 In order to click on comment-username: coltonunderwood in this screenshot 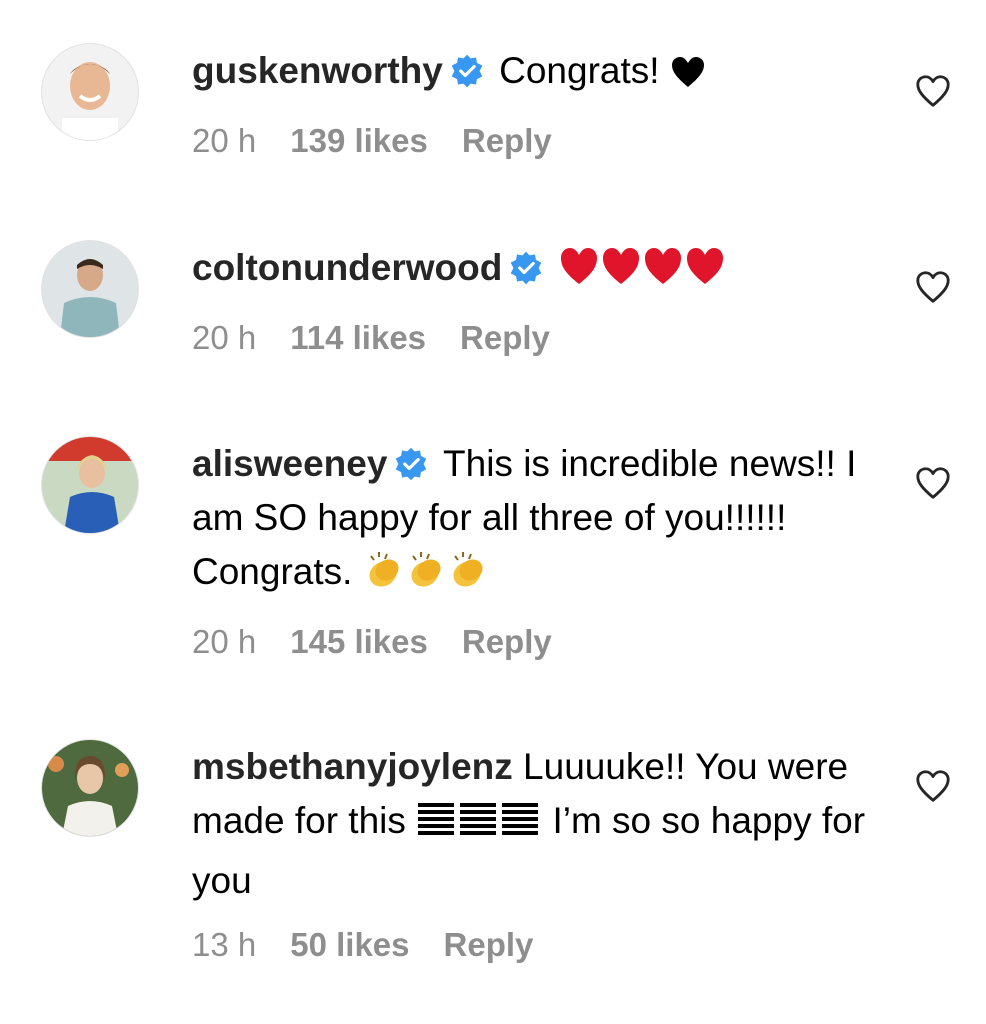, I will do `click(347, 267)`.